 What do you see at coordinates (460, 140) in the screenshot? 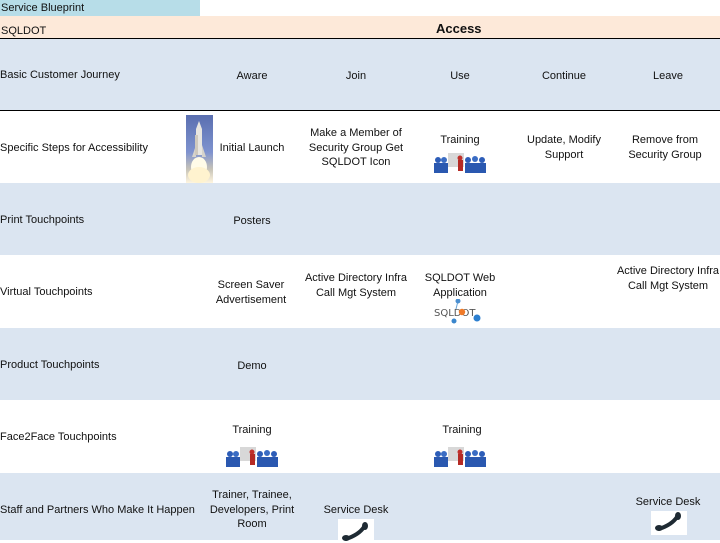
I see `step-use: Training` at bounding box center [460, 140].